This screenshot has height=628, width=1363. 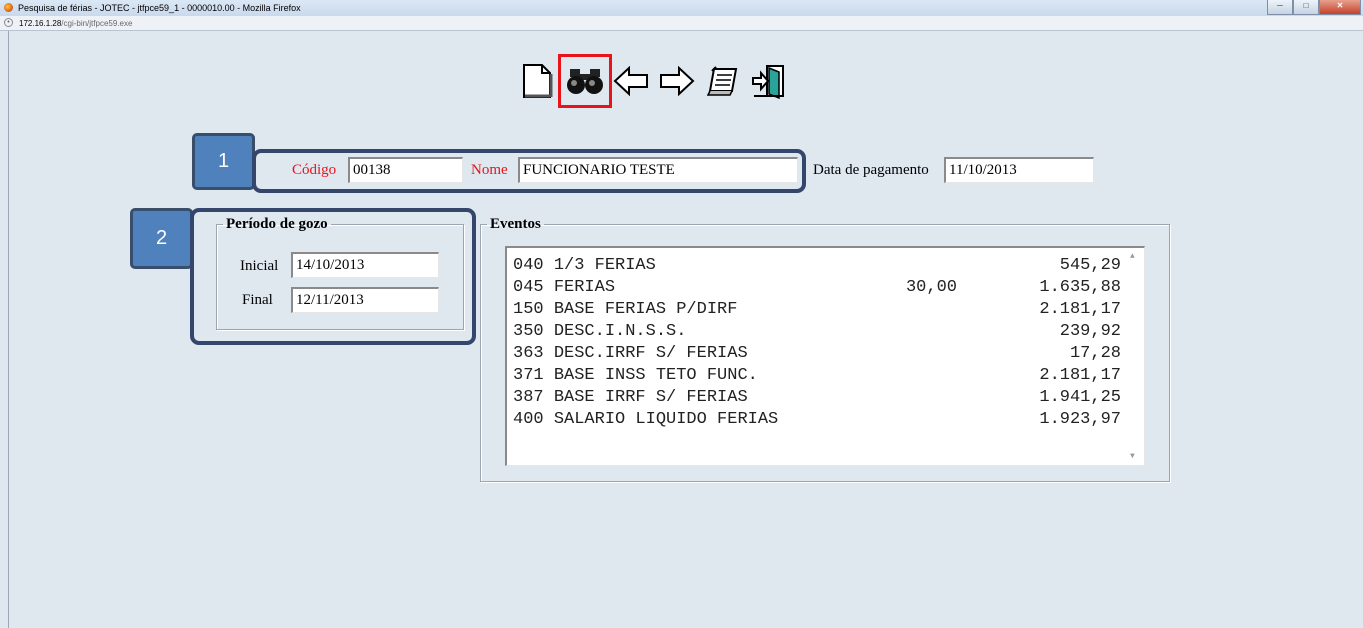 I want to click on maximize-button: □, so click(x=1306, y=7).